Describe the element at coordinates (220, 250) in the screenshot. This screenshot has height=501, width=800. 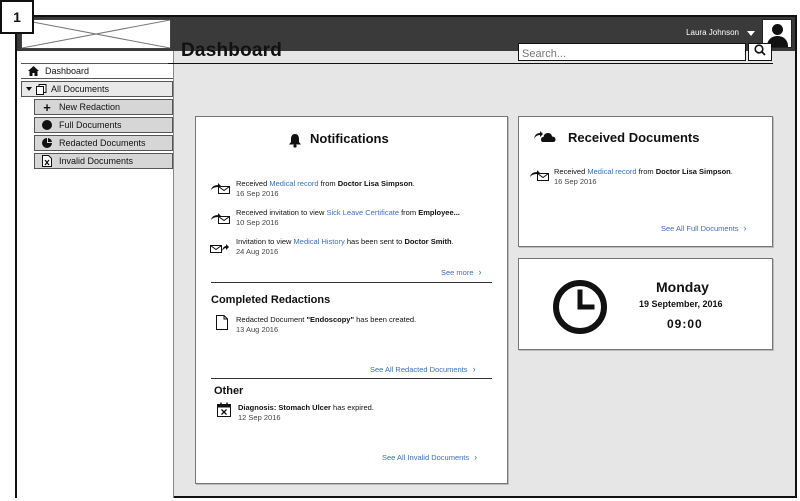
I see `sent-mail-icon` at that location.